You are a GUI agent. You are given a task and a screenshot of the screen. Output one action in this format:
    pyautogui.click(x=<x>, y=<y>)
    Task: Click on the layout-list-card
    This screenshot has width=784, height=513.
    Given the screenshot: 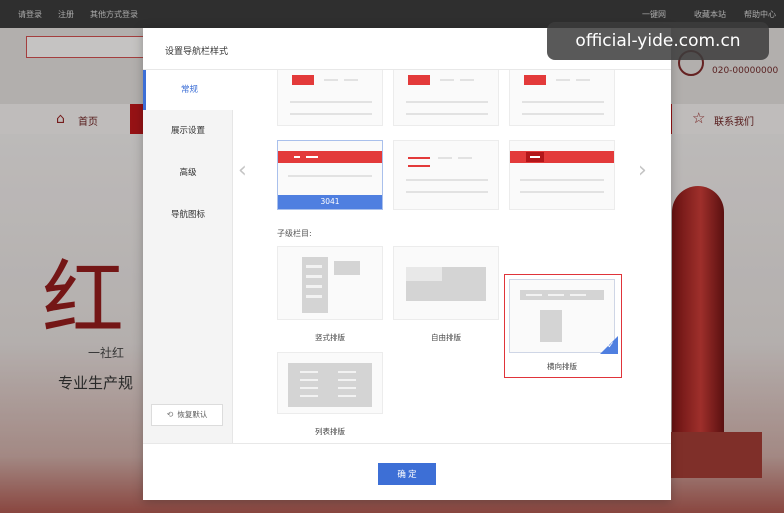 What is the action you would take?
    pyautogui.click(x=330, y=383)
    